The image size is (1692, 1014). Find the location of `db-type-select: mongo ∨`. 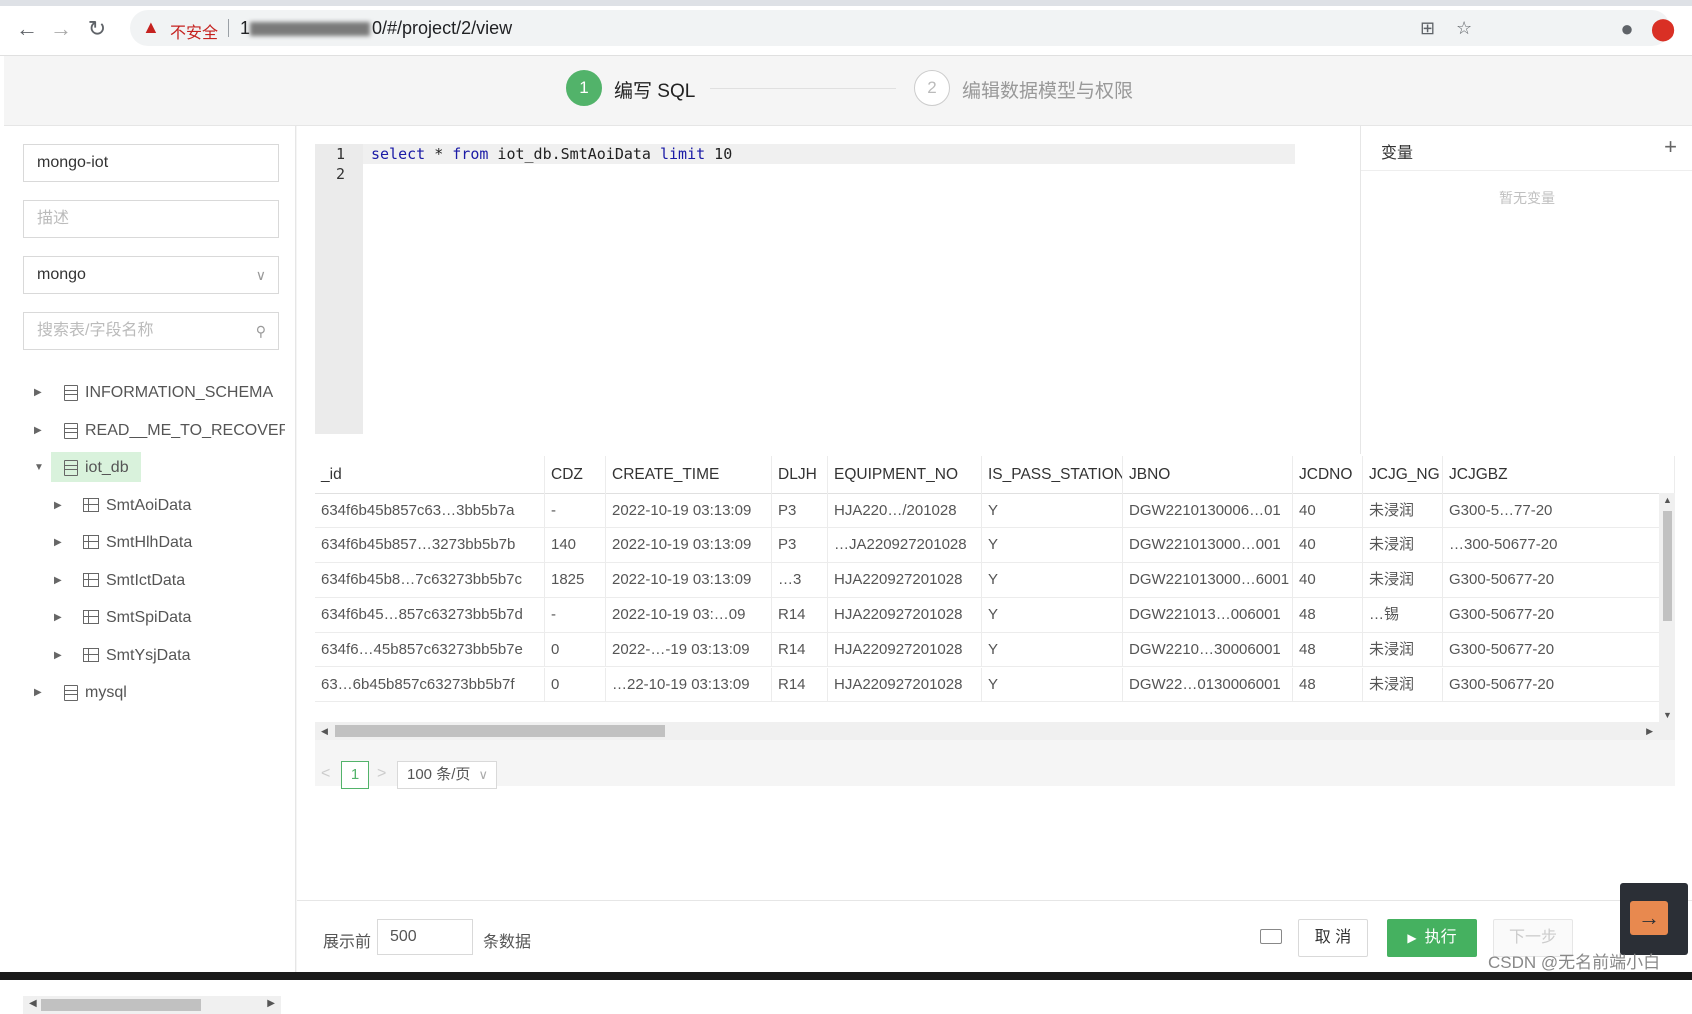

db-type-select: mongo ∨ is located at coordinates (151, 275).